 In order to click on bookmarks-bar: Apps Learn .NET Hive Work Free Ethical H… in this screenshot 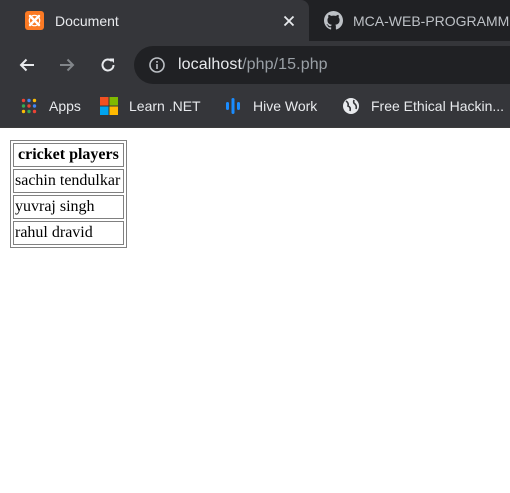, I will do `click(255, 108)`.